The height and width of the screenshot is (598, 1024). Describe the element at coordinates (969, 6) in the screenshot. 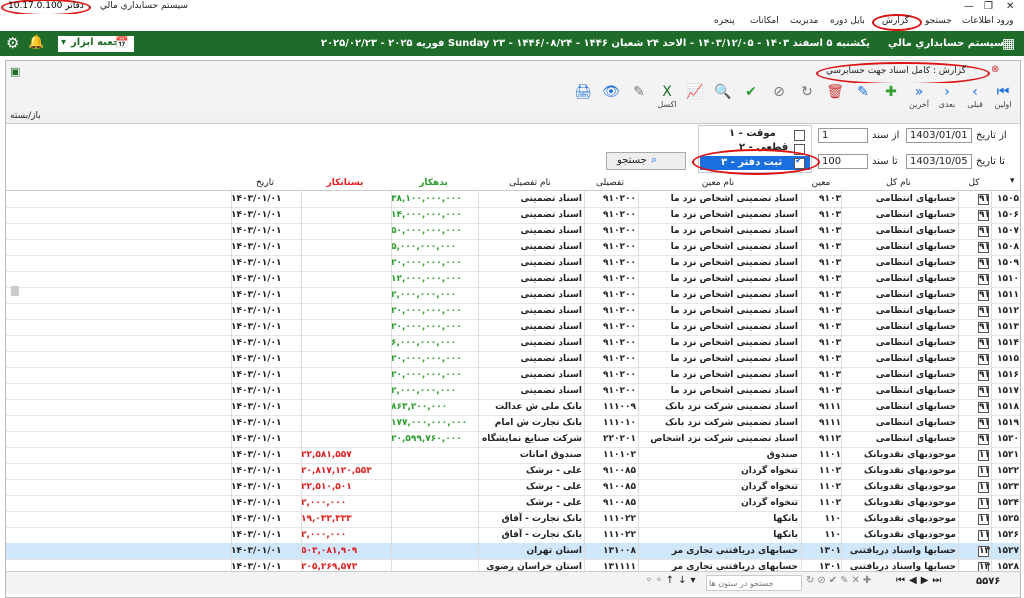

I see `minimize-button: —` at that location.